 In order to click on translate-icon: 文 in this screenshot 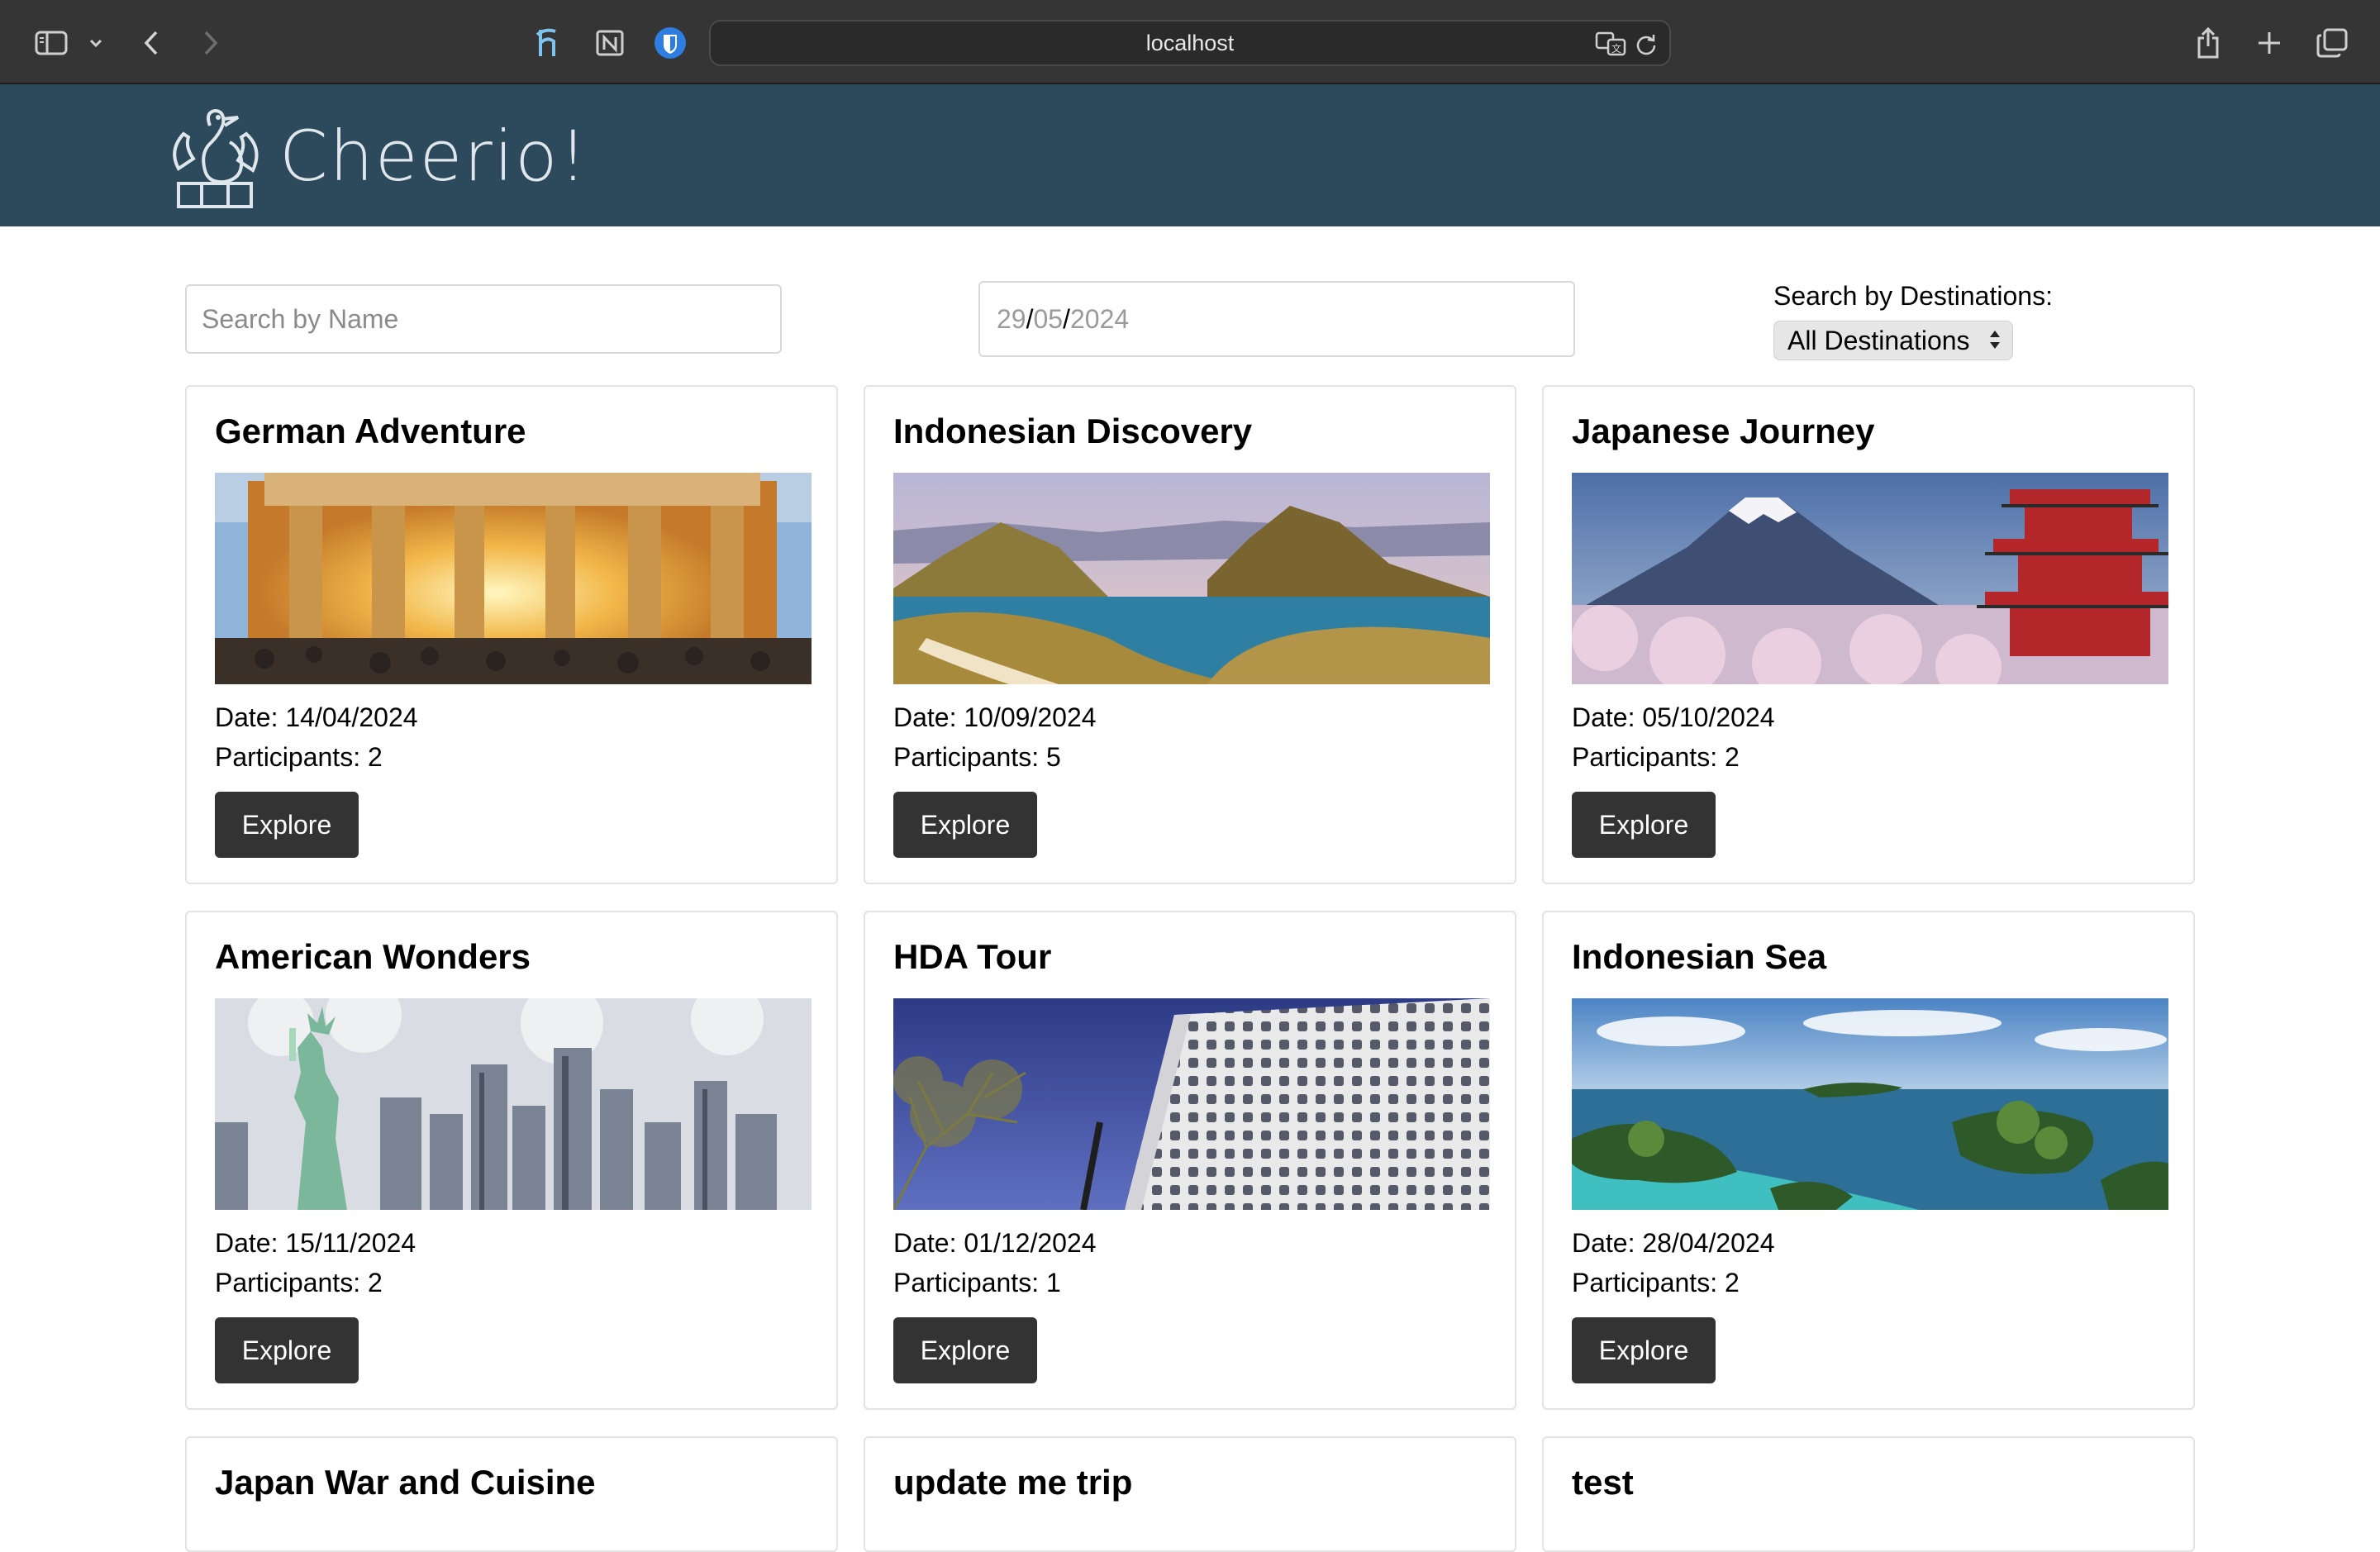, I will do `click(1611, 45)`.